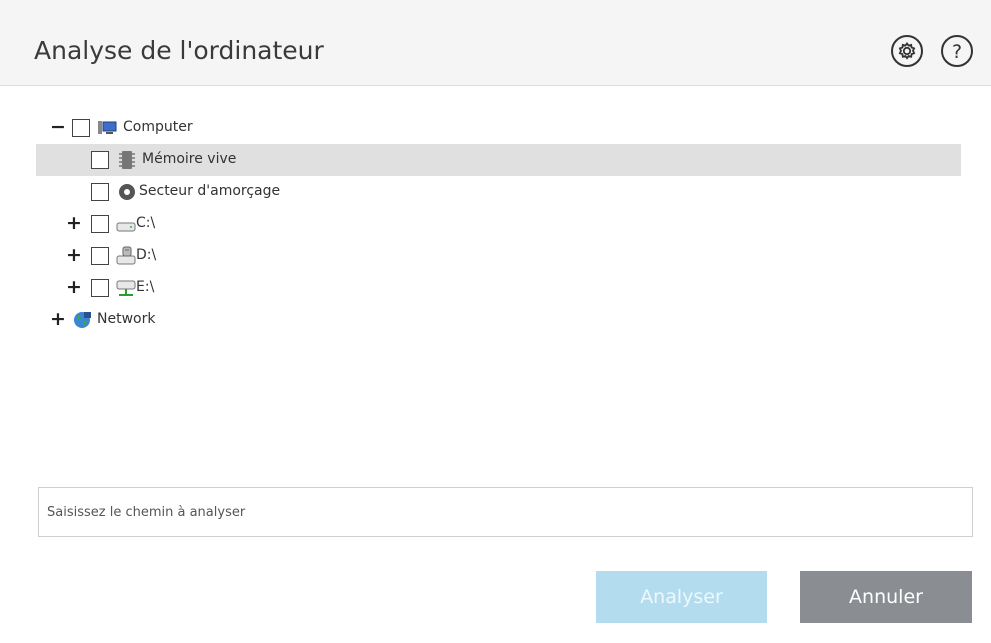 The image size is (991, 643). Describe the element at coordinates (498, 192) in the screenshot. I see `tree-item-boot-sector: Secteur d'amorçage` at that location.